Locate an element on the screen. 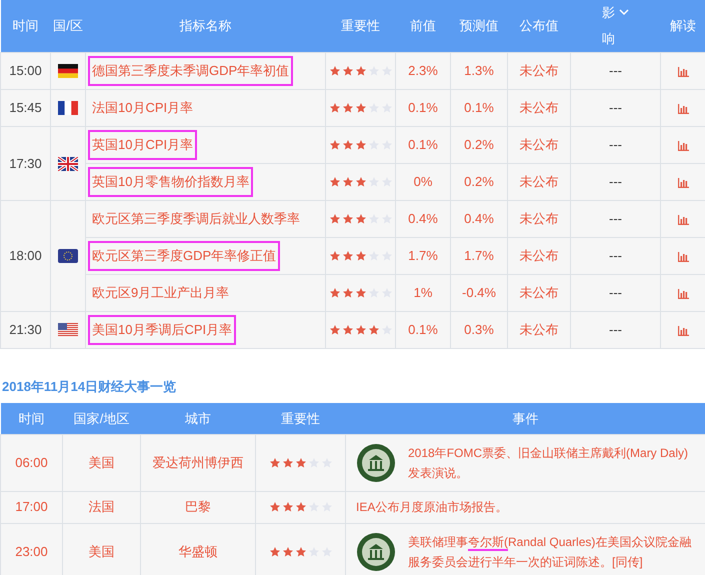 The image size is (705, 575). forecast-value: 1.3% is located at coordinates (479, 70).